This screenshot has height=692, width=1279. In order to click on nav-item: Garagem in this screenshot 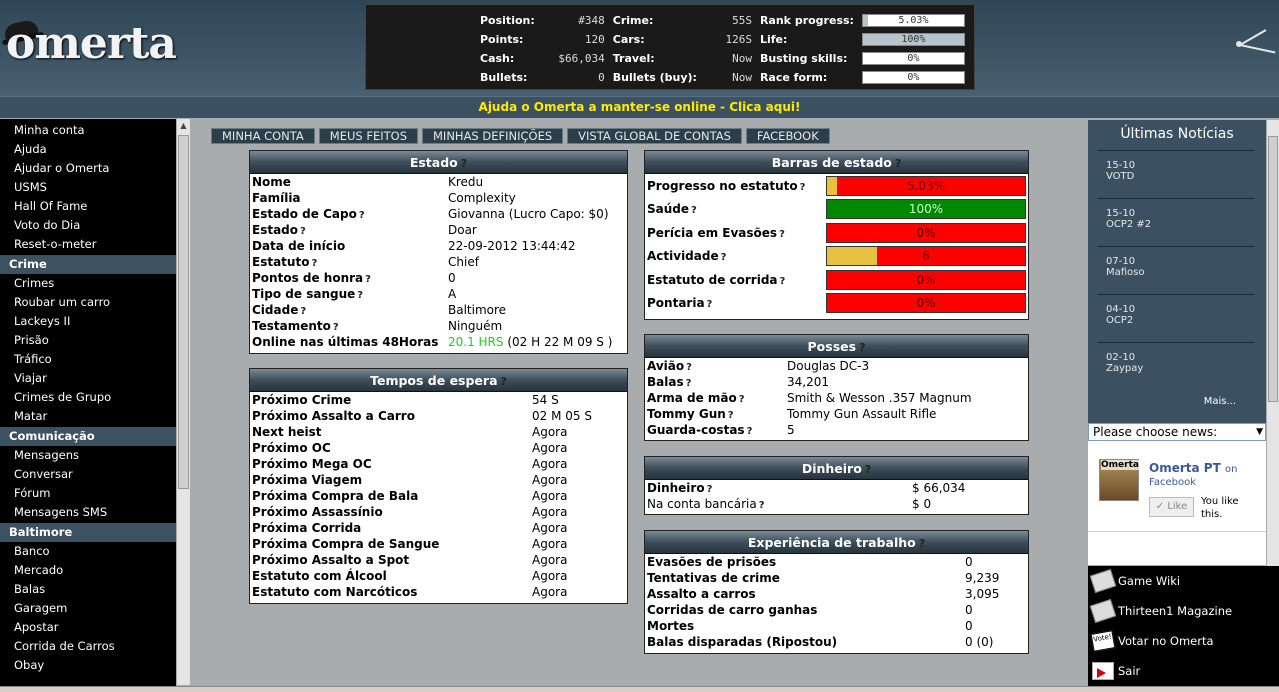, I will do `click(88, 608)`.